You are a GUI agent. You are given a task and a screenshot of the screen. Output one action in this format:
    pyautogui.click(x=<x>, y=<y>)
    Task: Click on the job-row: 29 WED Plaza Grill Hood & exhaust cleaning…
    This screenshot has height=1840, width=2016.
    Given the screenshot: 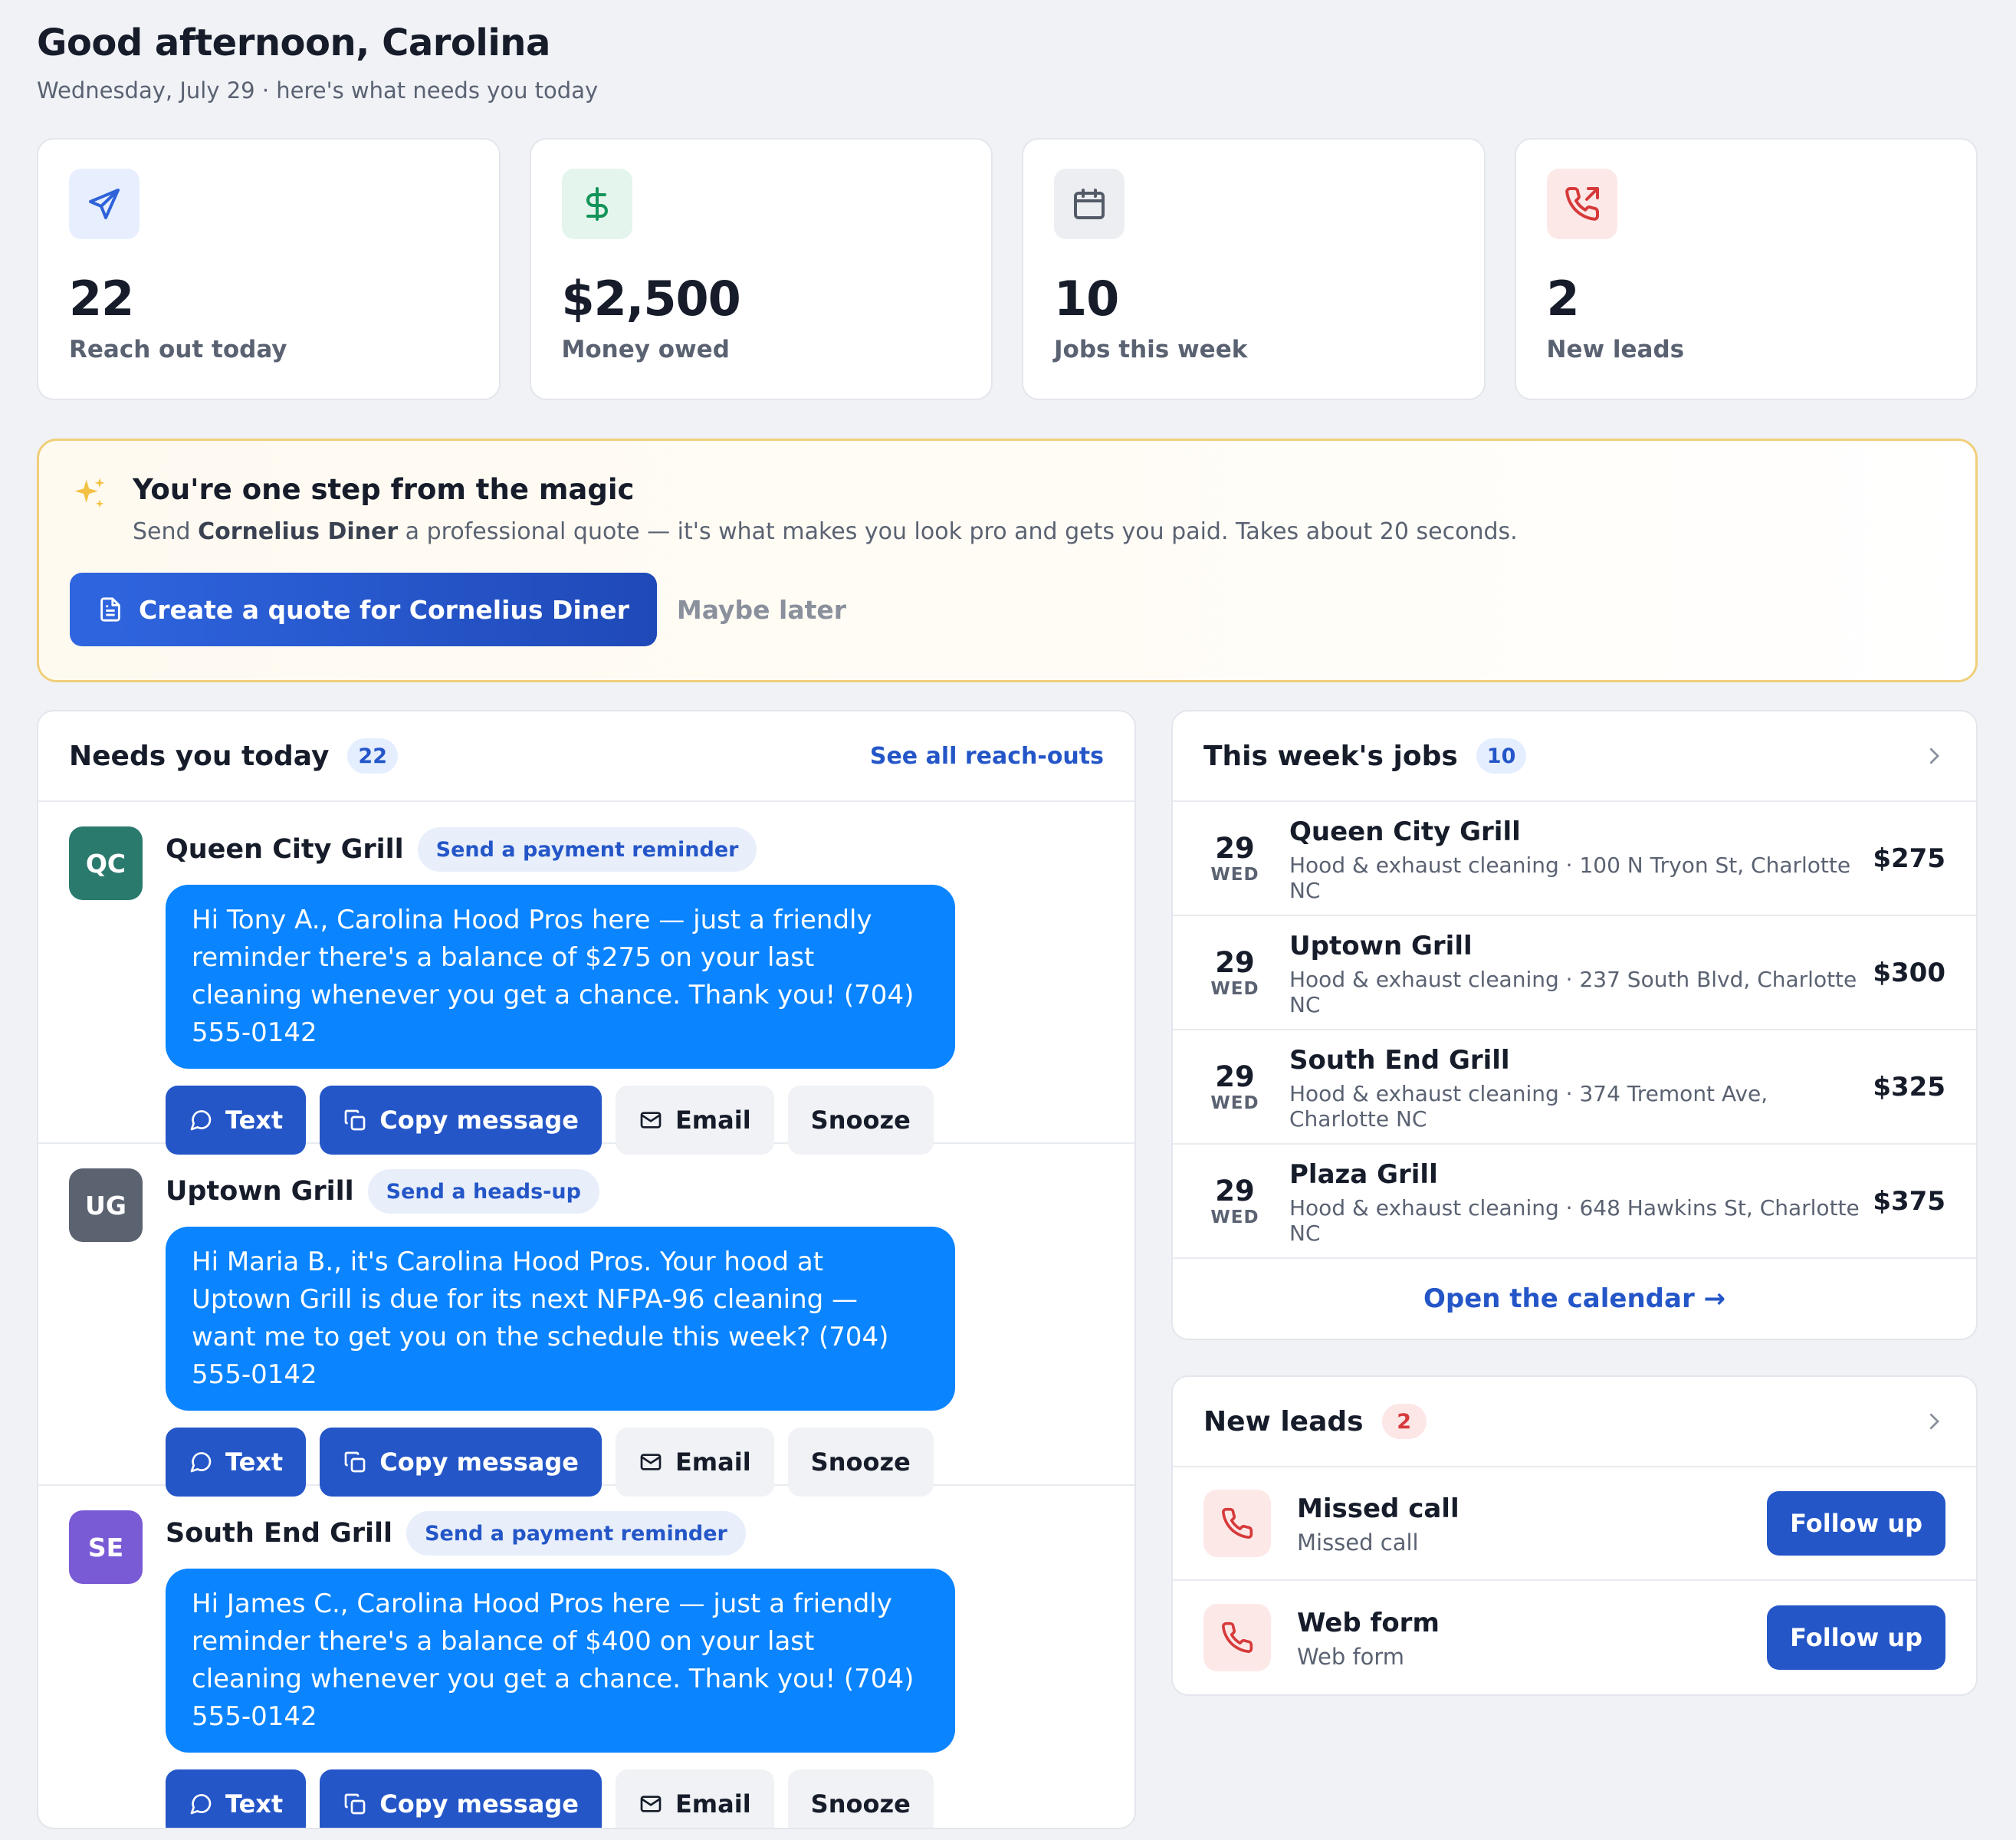 What is the action you would take?
    pyautogui.click(x=1574, y=1202)
    